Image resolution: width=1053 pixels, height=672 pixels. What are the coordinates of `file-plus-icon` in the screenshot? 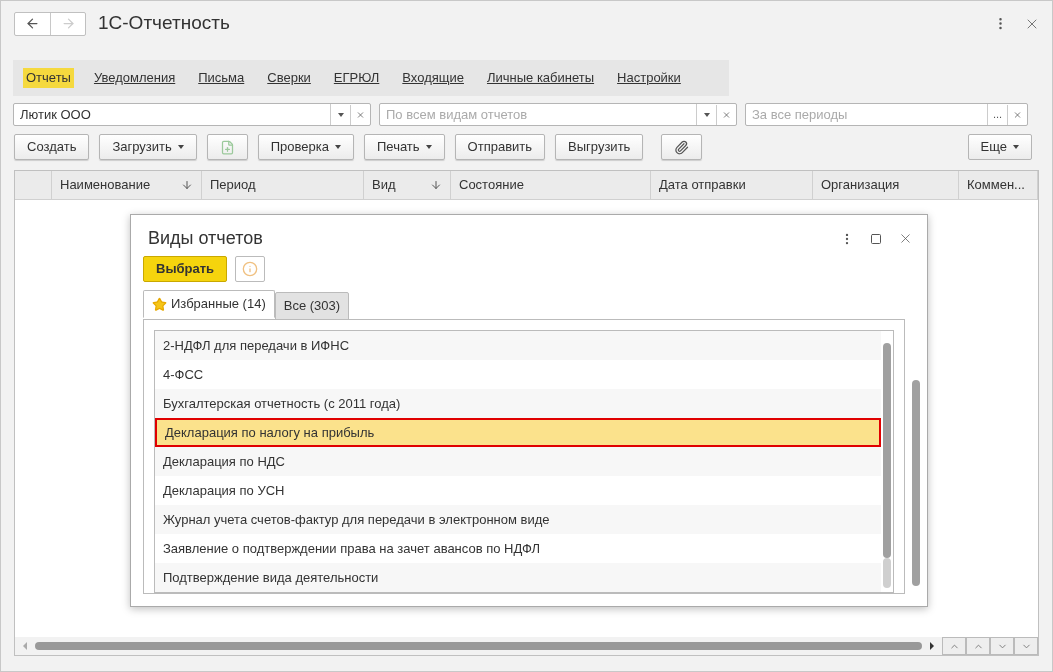 It's located at (227, 147).